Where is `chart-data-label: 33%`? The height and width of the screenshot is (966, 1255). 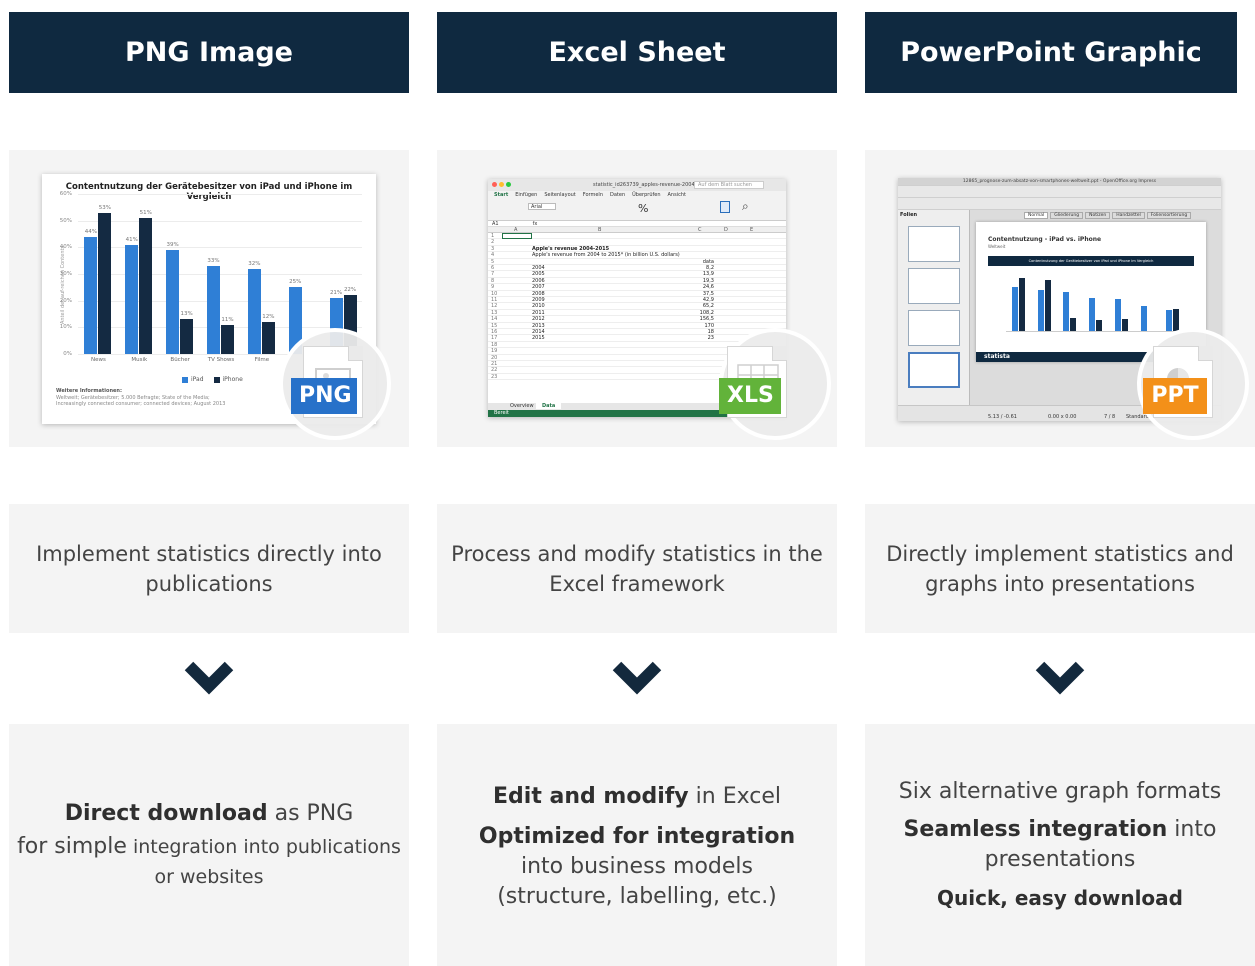 chart-data-label: 33% is located at coordinates (213, 261).